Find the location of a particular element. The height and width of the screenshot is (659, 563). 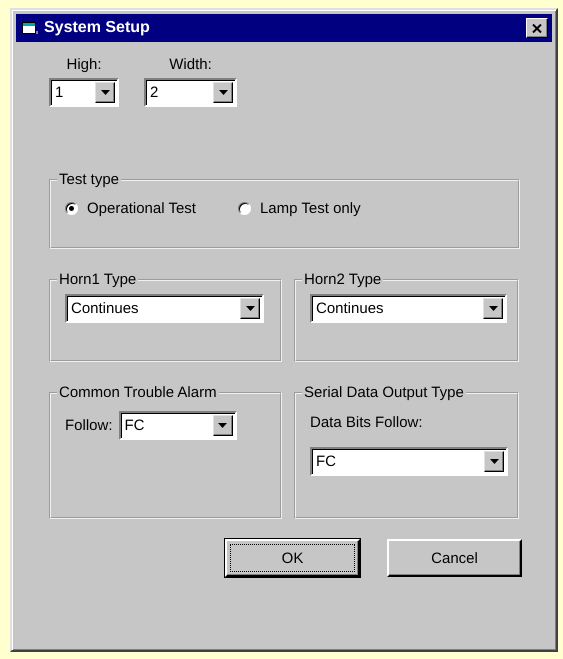

radio-option: Lamp Test only is located at coordinates (299, 208).